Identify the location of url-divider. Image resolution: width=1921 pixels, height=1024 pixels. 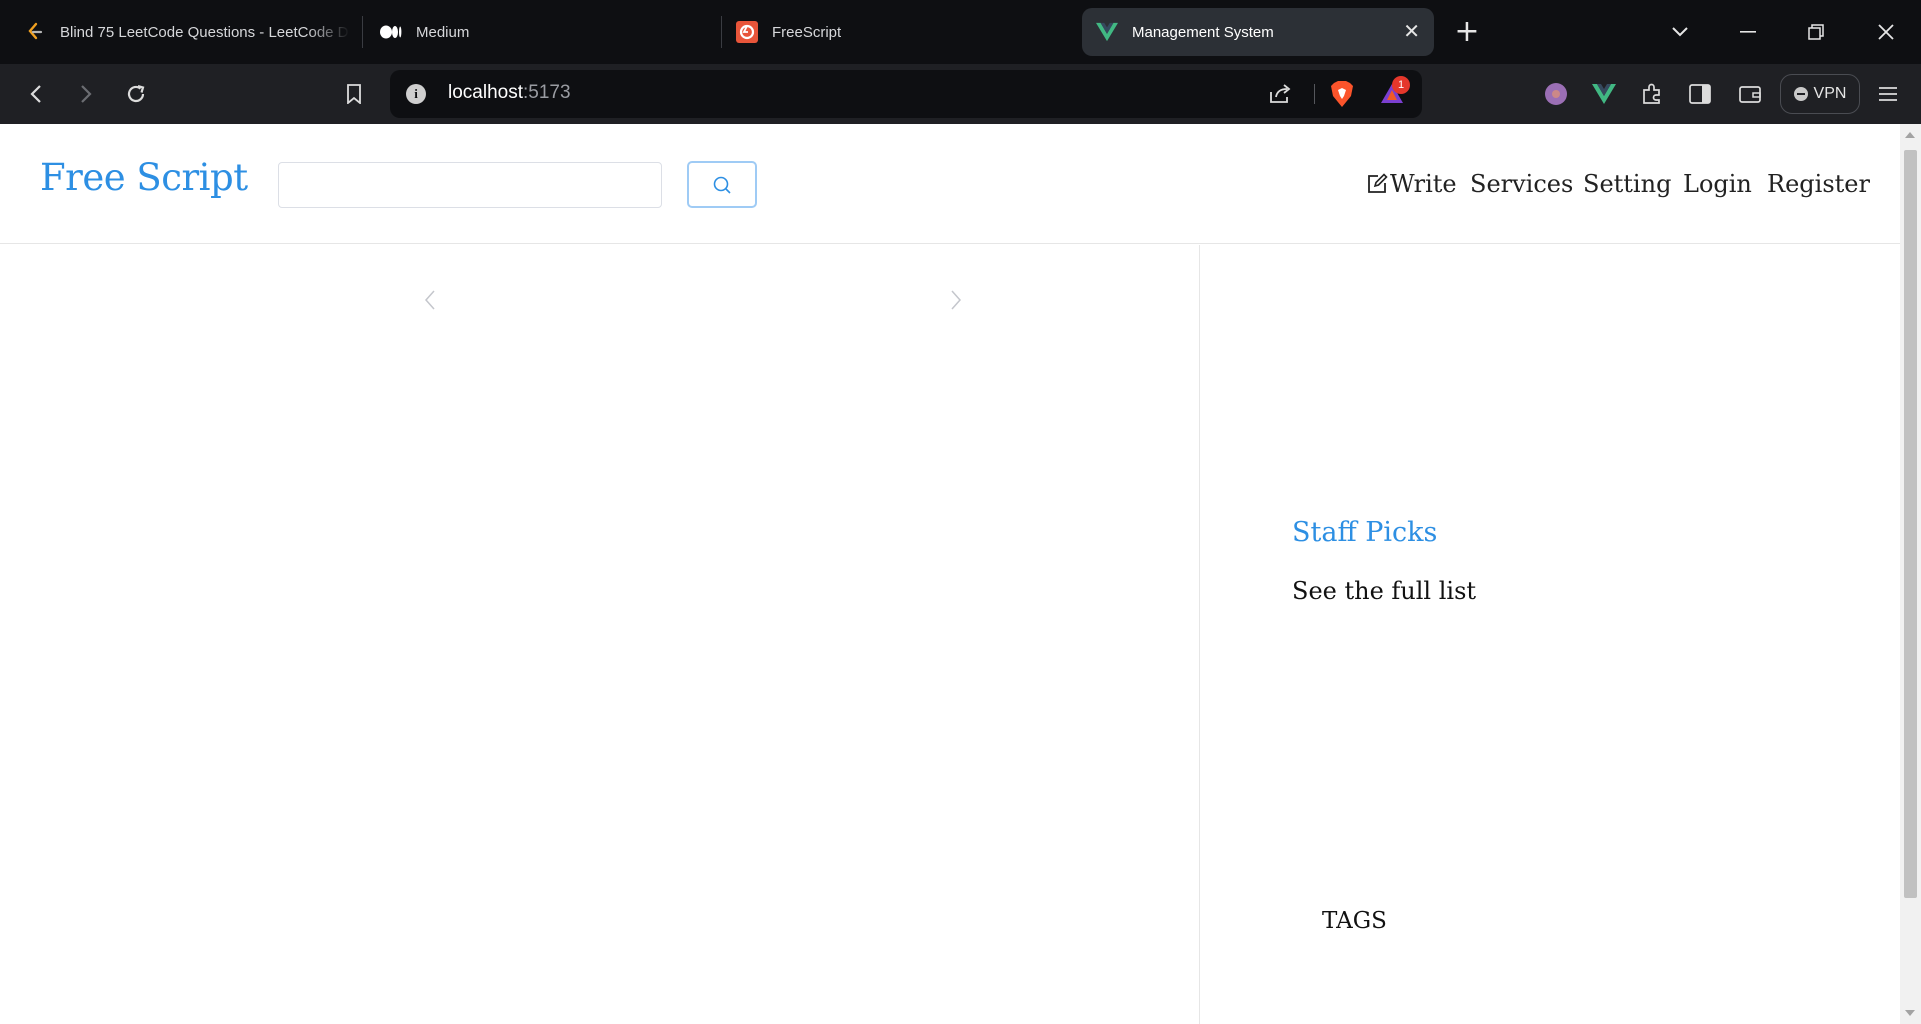
(1314, 94).